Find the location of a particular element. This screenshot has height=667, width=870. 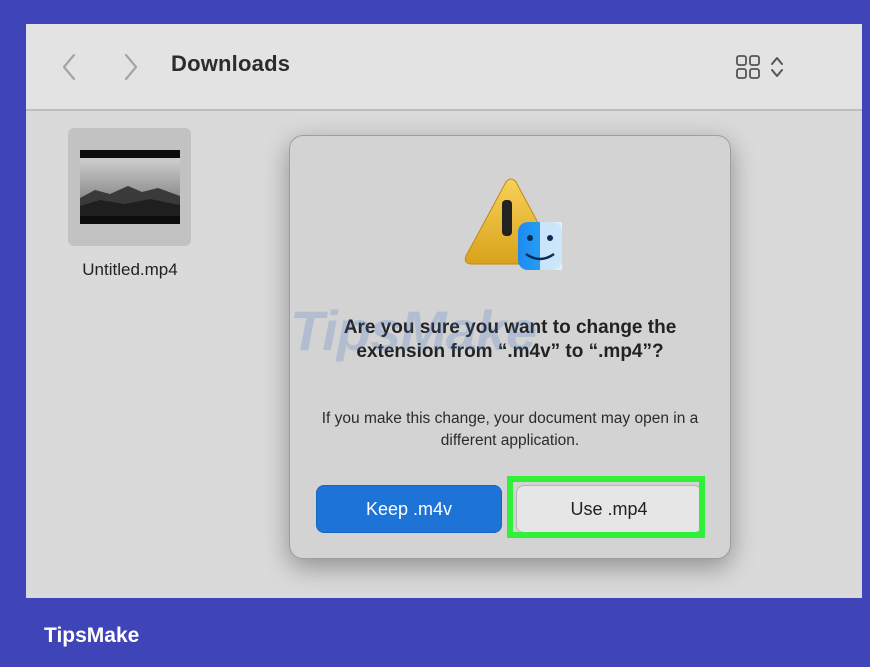

chevron-right-icon is located at coordinates (131, 67).